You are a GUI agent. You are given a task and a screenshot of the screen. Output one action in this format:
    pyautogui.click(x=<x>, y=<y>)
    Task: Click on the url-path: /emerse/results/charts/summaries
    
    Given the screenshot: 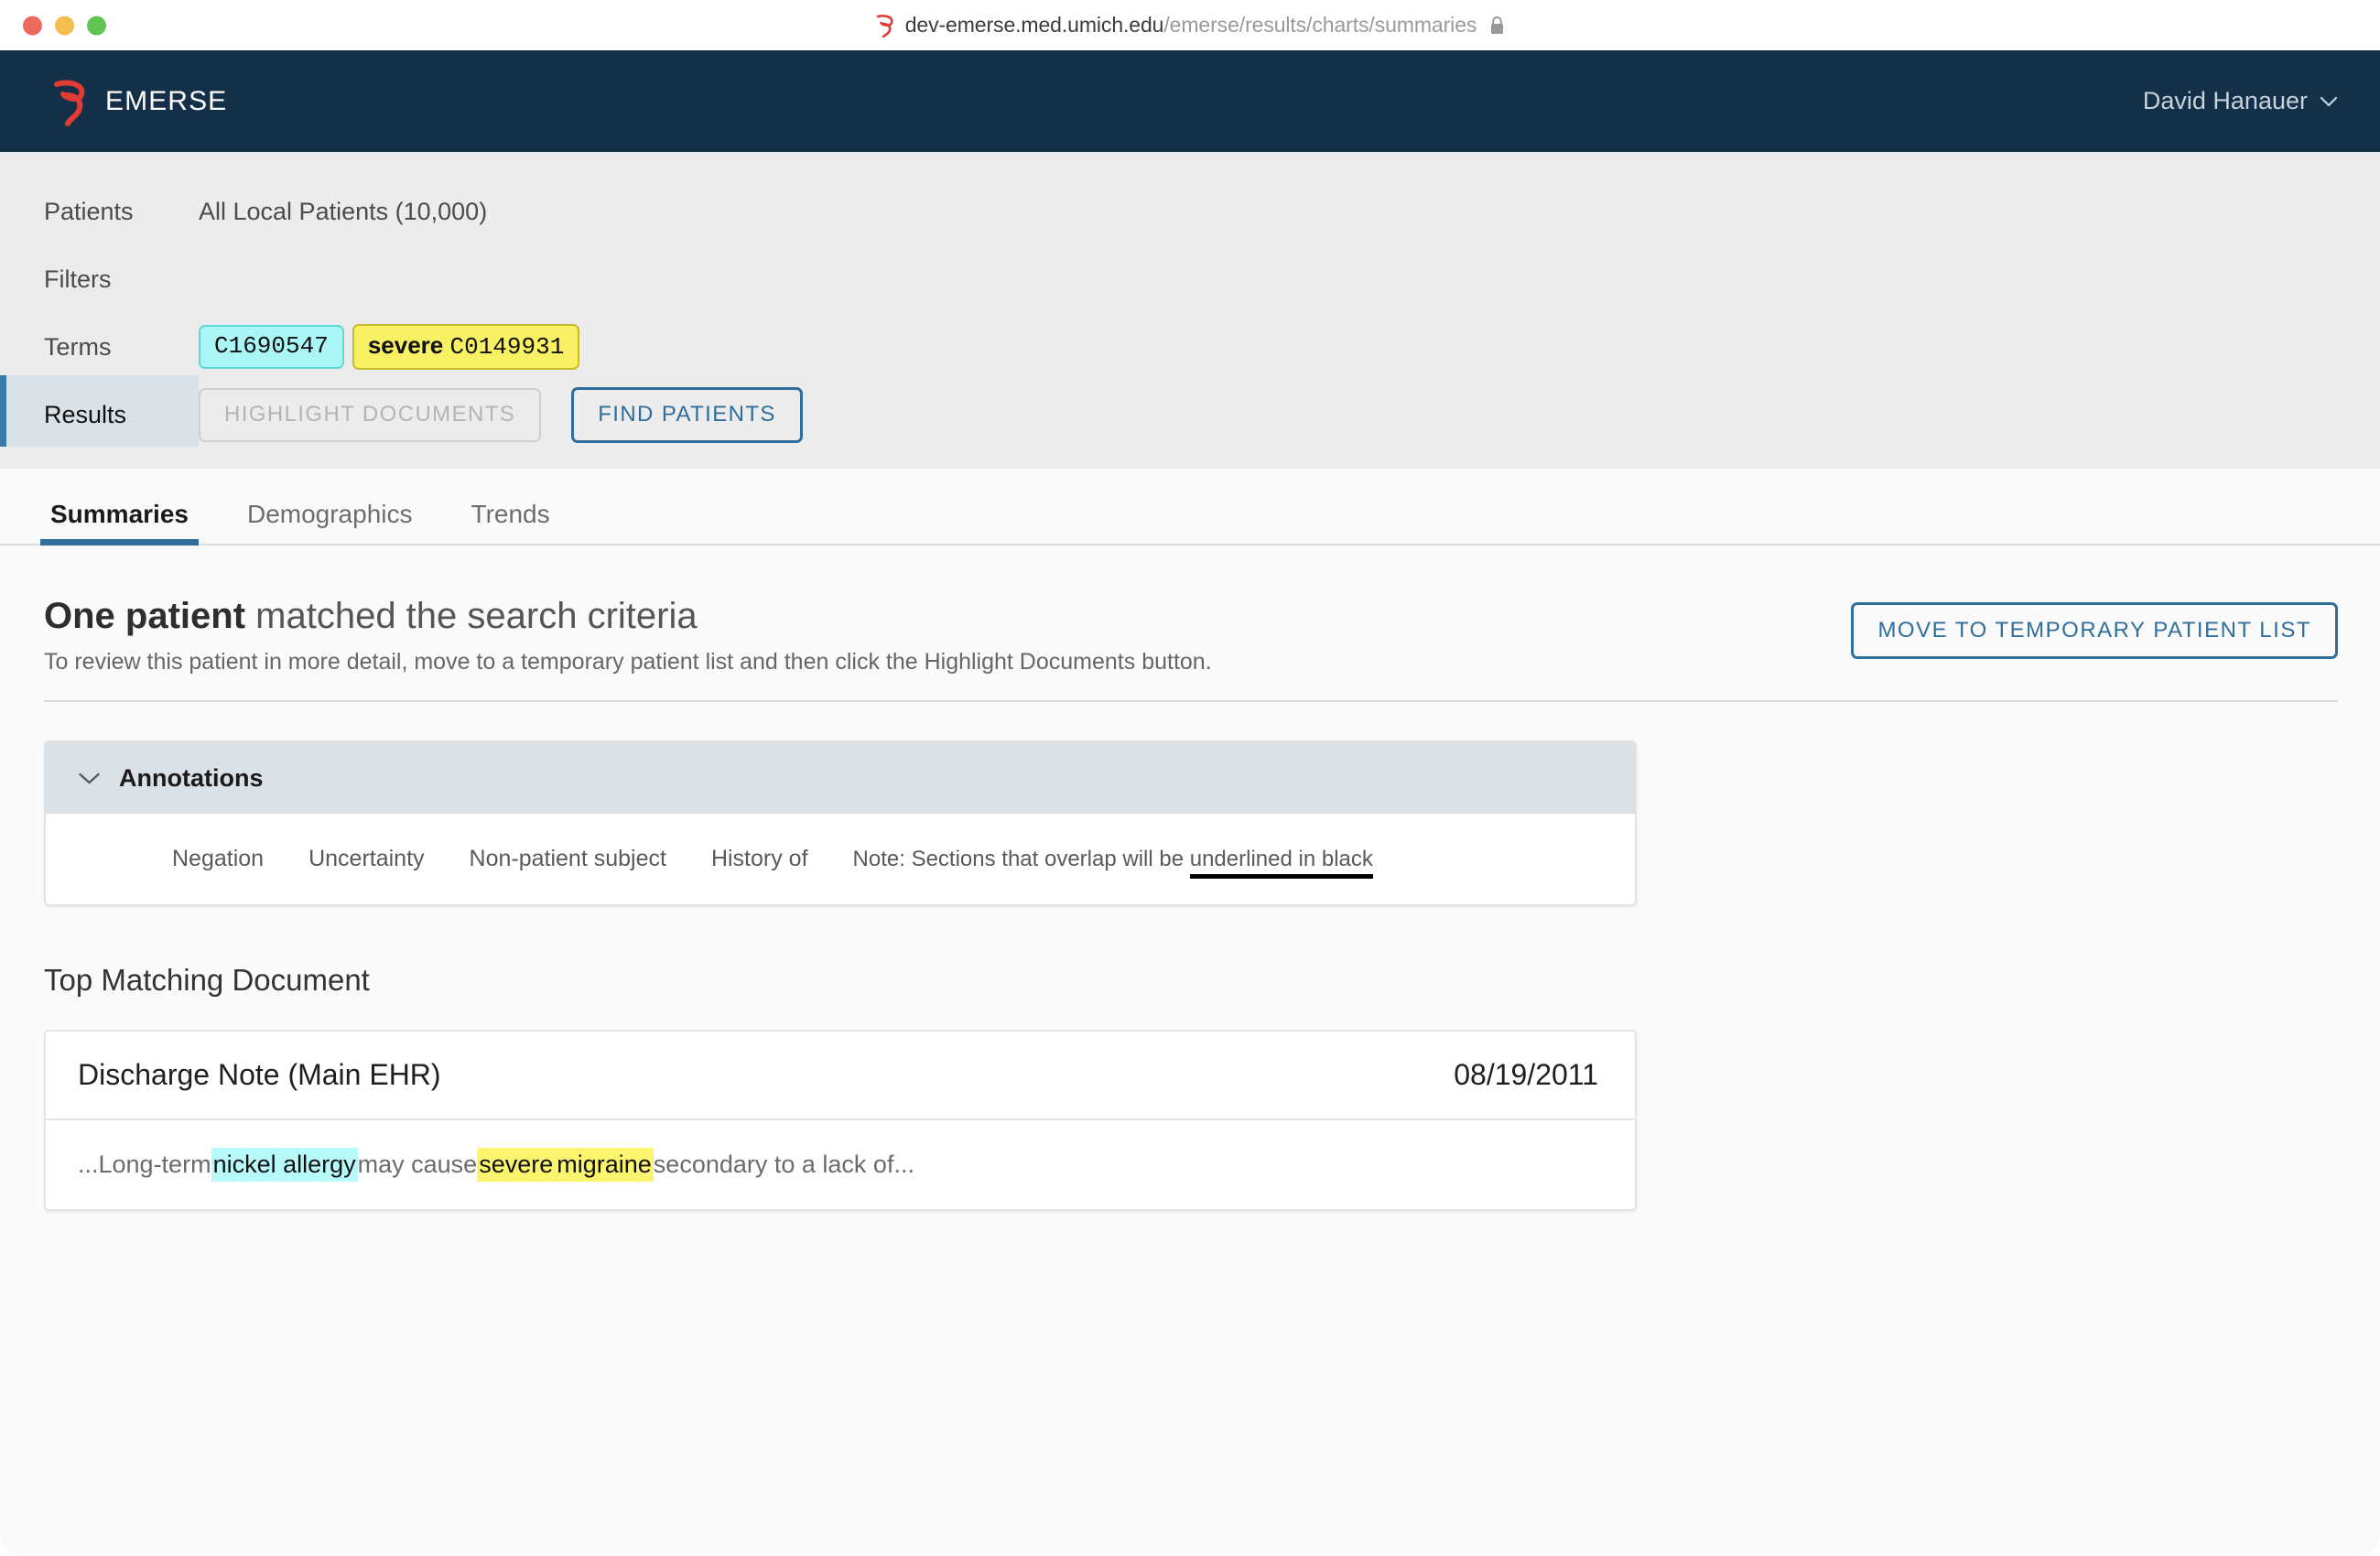 What is the action you would take?
    pyautogui.click(x=1320, y=25)
    